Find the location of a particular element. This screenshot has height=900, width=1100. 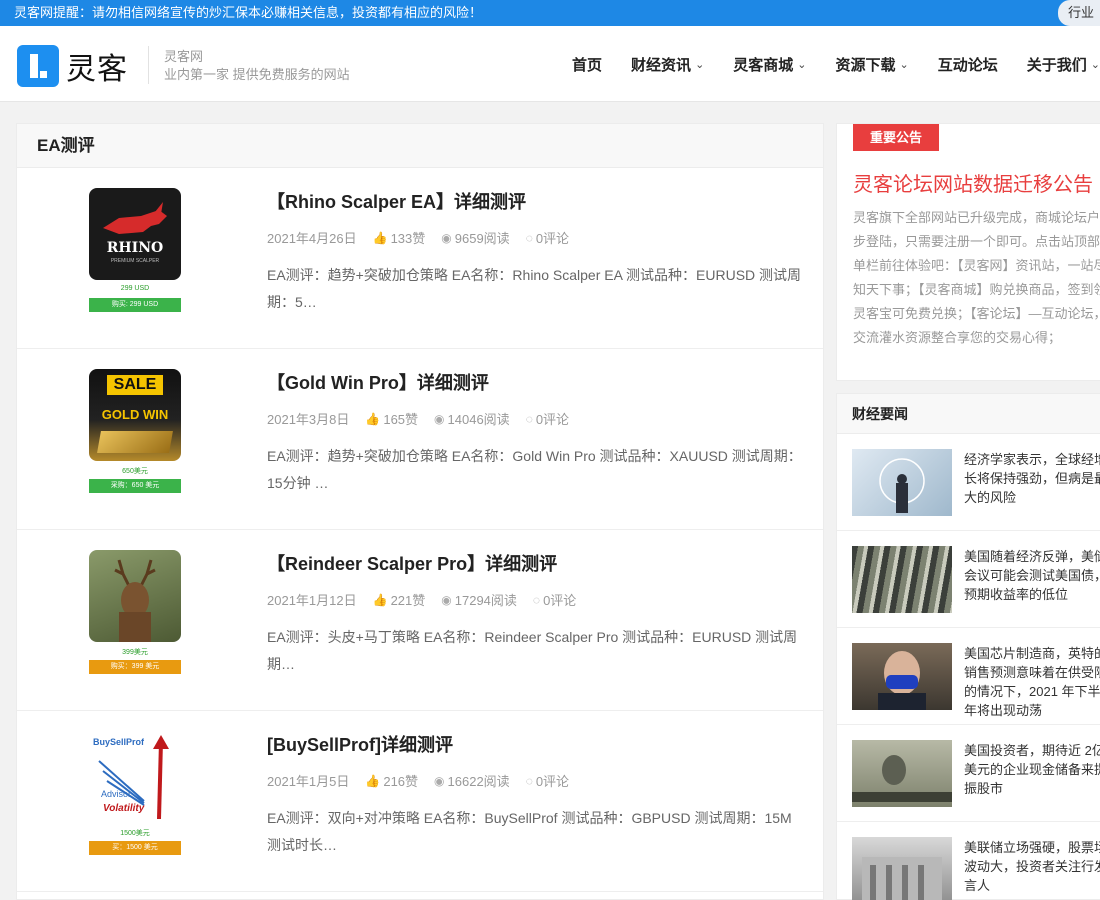

nav-item-mall: 灵客商城 ⌄ is located at coordinates (769, 64).